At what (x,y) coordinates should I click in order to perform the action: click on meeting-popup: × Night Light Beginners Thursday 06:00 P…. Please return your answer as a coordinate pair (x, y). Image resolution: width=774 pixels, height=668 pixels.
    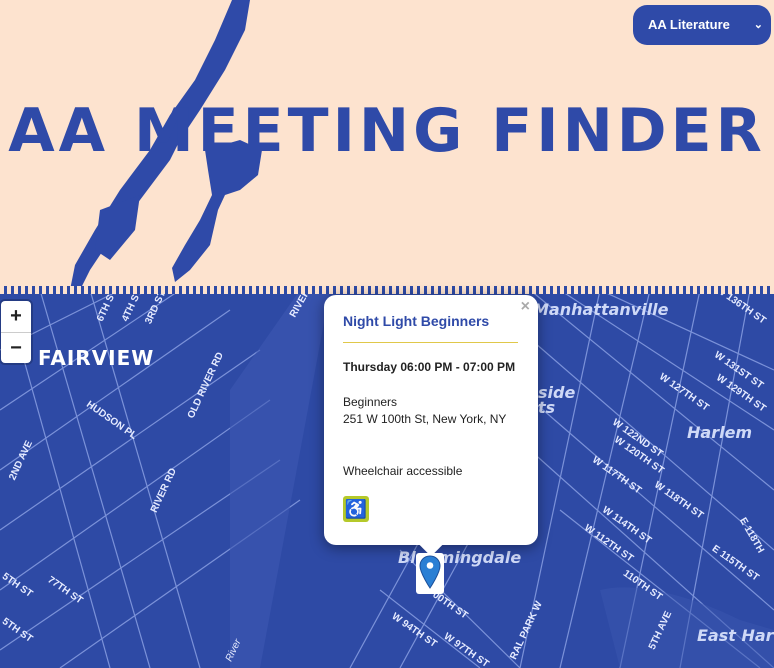
    Looking at the image, I should click on (431, 426).